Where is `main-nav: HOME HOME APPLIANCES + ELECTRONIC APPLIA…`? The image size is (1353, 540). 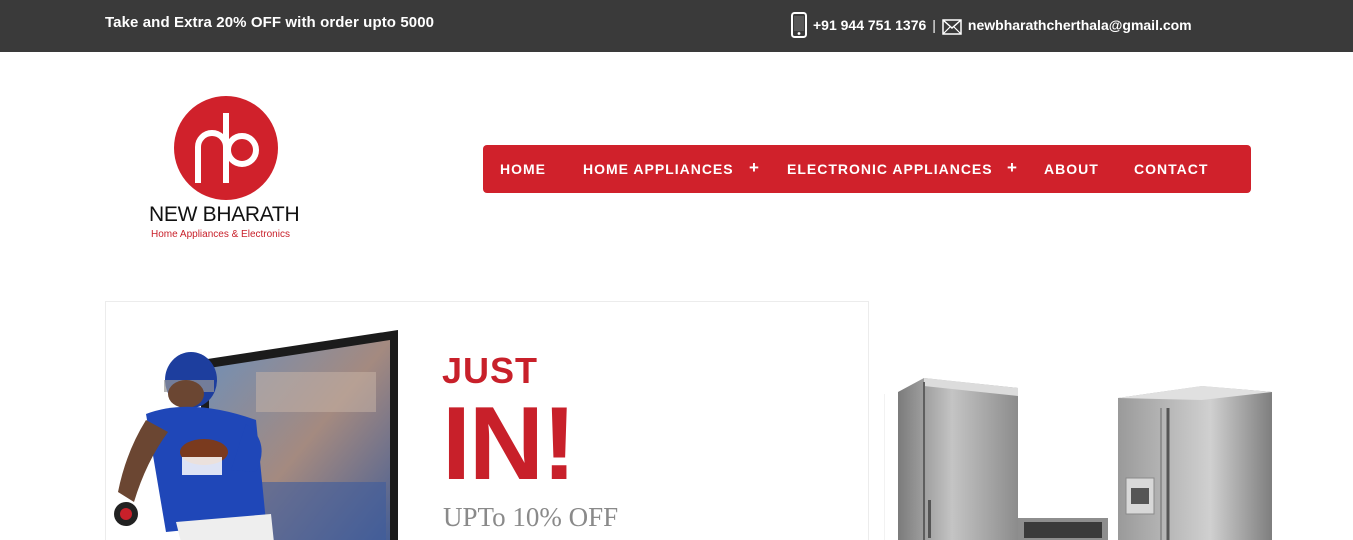
main-nav: HOME HOME APPLIANCES + ELECTRONIC APPLIA… is located at coordinates (867, 169).